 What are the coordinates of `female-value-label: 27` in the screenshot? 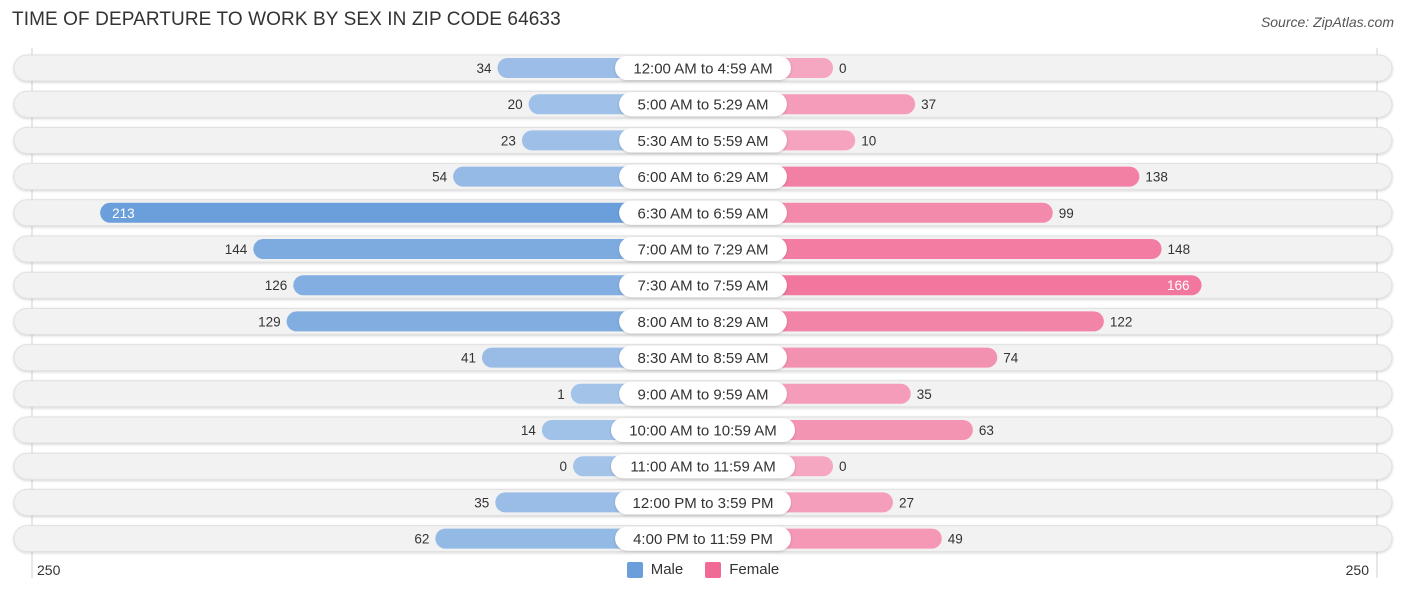 It's located at (906, 502).